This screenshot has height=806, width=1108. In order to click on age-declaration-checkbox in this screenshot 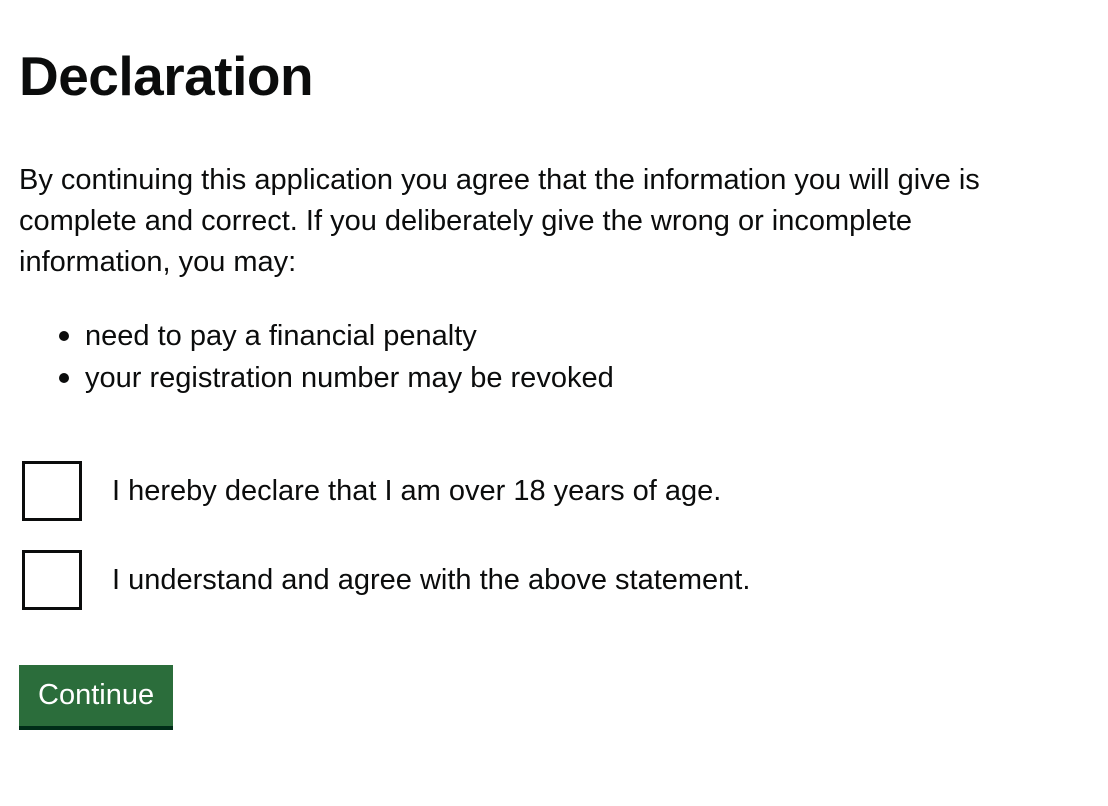, I will do `click(52, 491)`.